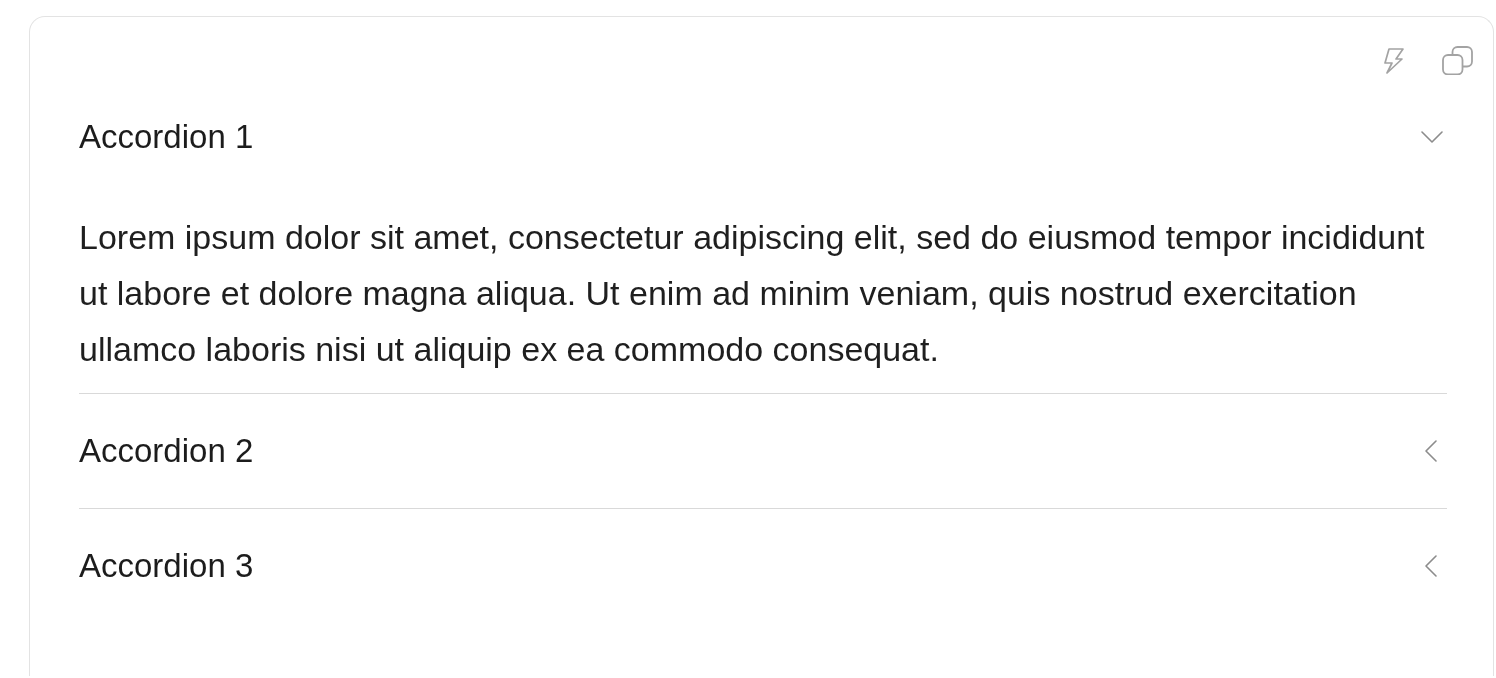 The image size is (1496, 678). What do you see at coordinates (763, 137) in the screenshot?
I see `accordion-header: Accordion 1` at bounding box center [763, 137].